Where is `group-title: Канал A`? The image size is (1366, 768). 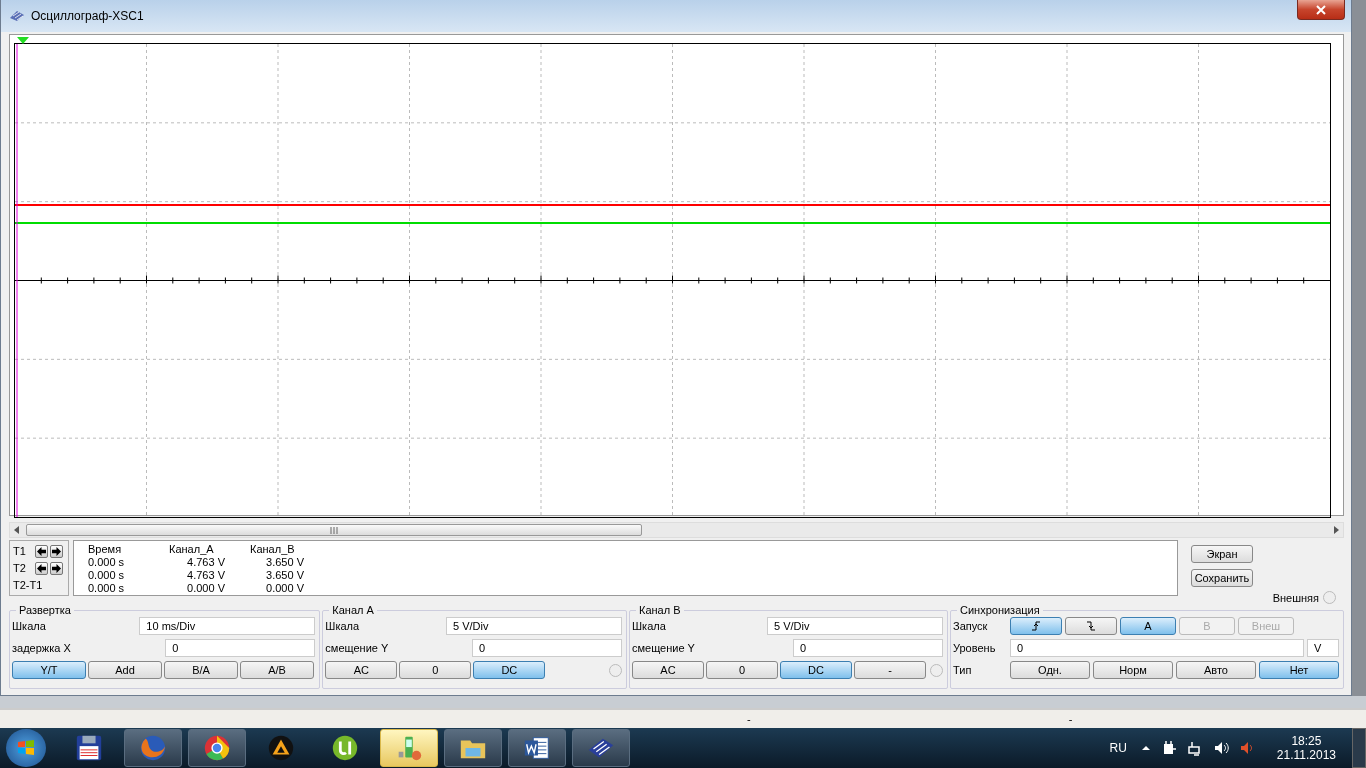
group-title: Канал A is located at coordinates (353, 610).